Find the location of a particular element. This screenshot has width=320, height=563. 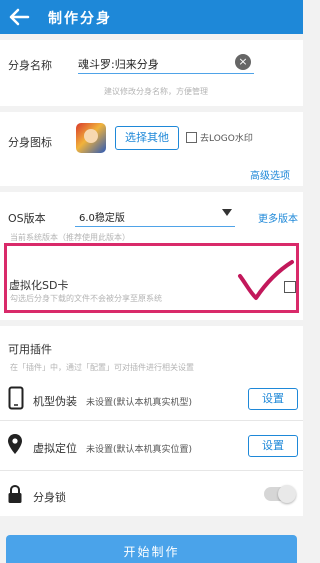

os-label: OS版本 is located at coordinates (27, 218).